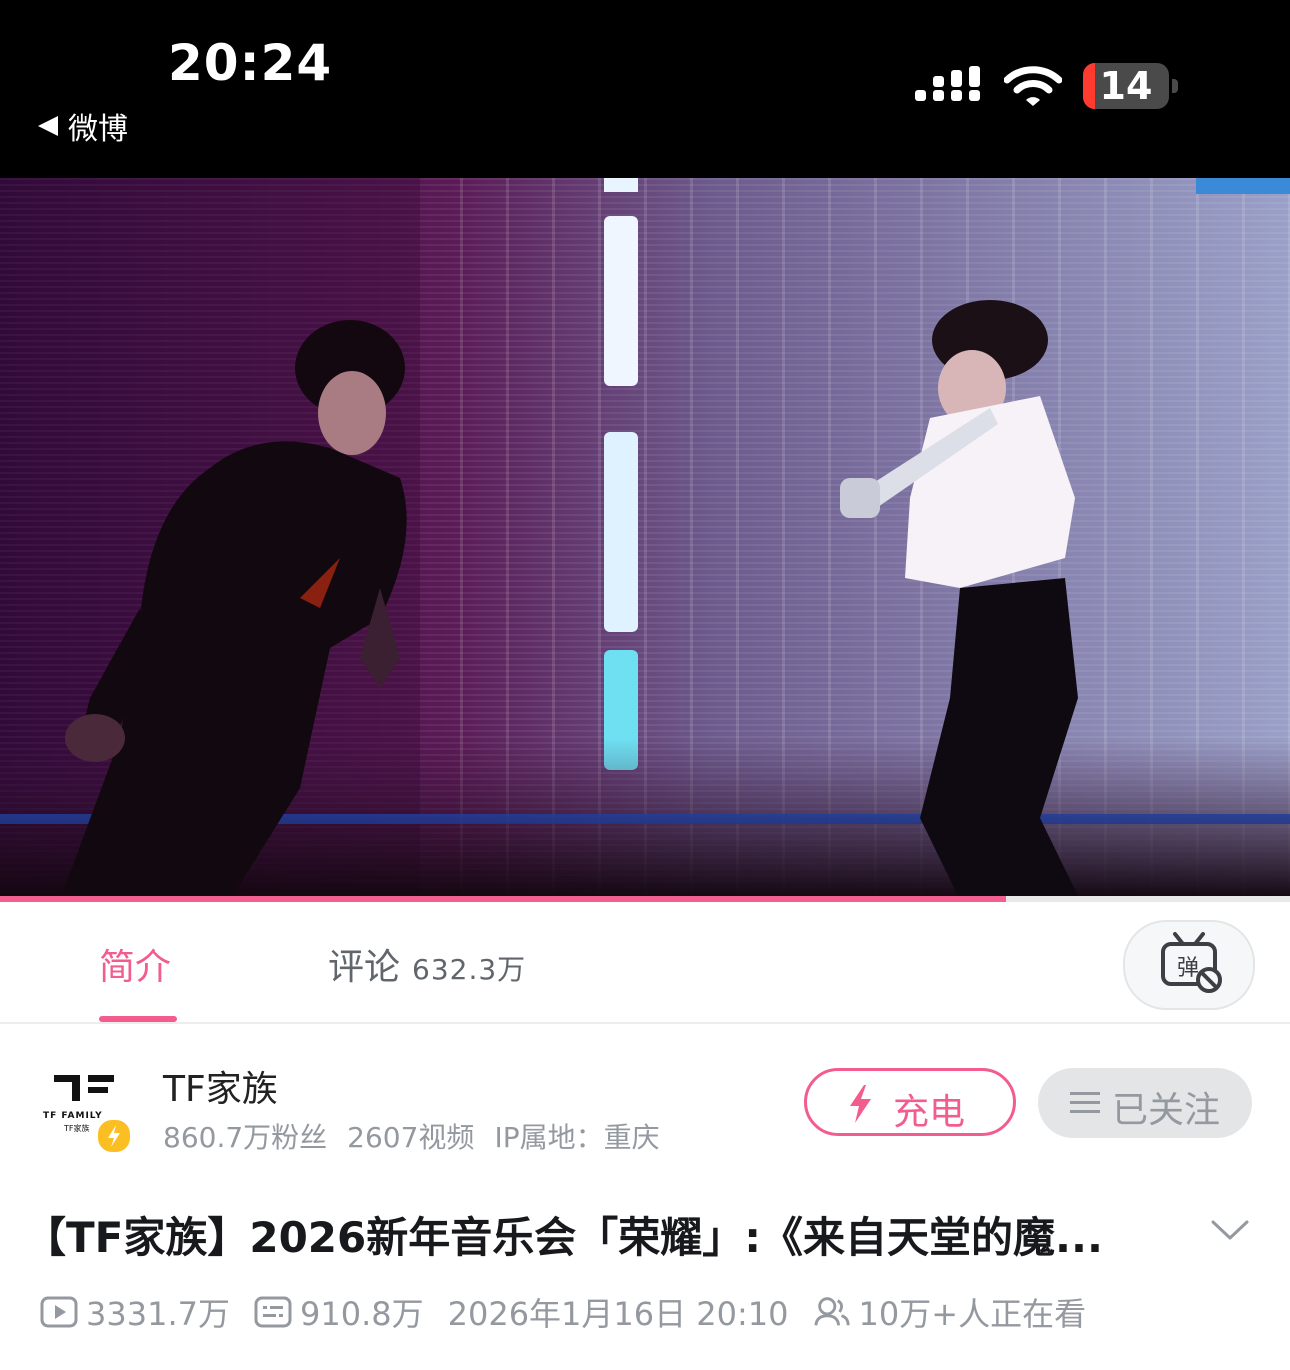 The width and height of the screenshot is (1290, 1370). I want to click on back-to-app-link: 微博, so click(83, 126).